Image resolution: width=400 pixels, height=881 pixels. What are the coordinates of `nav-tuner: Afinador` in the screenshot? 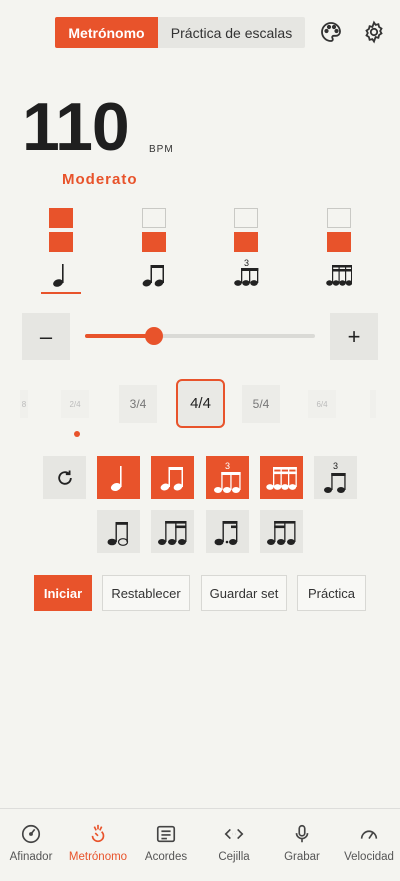 It's located at (32, 843).